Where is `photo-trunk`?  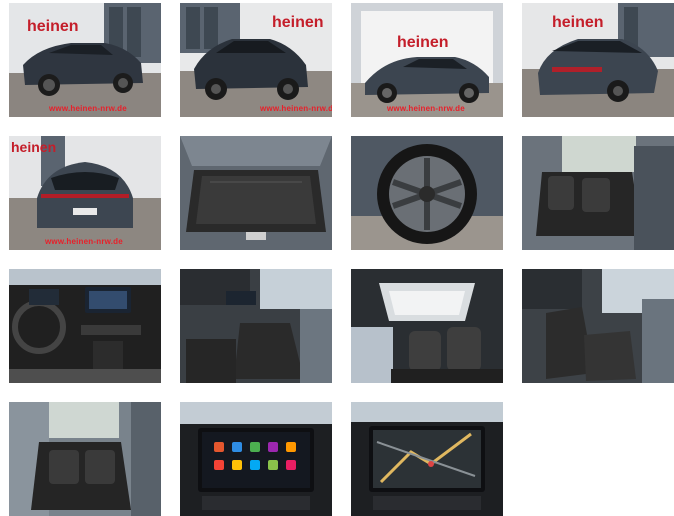
photo-trunk is located at coordinates (256, 193).